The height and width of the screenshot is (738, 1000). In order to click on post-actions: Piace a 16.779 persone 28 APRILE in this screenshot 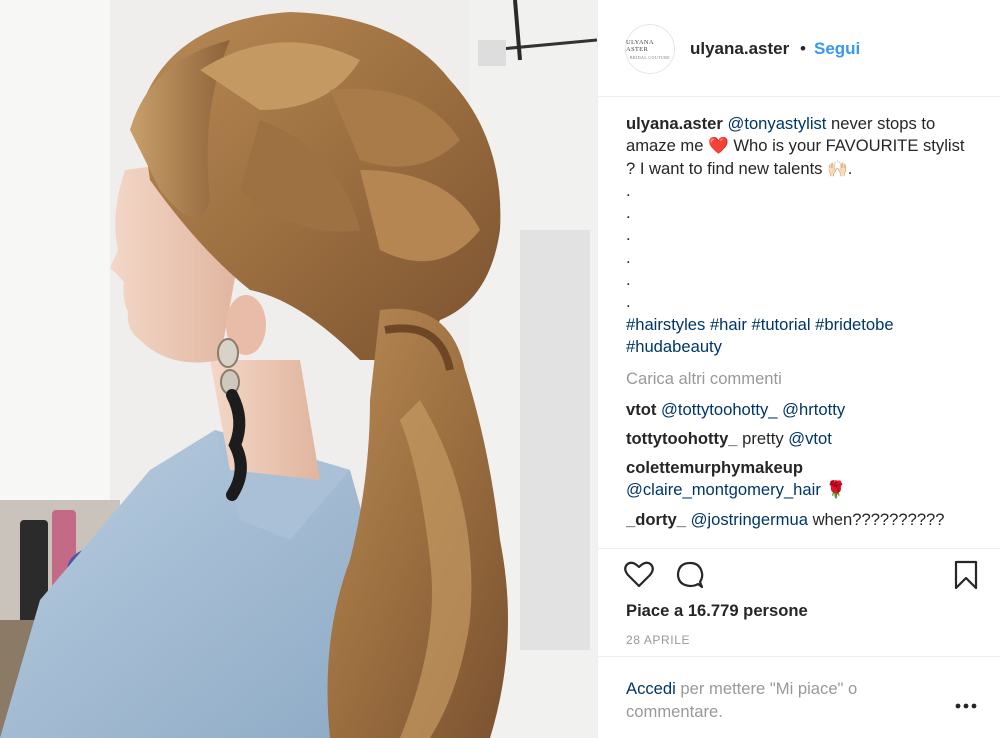, I will do `click(799, 602)`.